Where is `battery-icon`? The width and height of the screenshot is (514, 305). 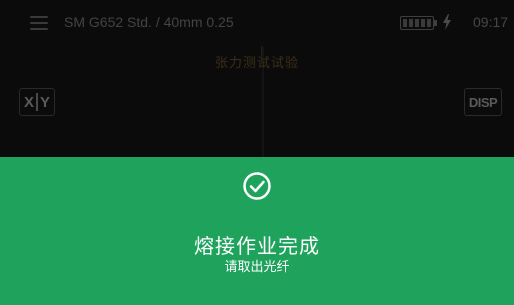 battery-icon is located at coordinates (417, 23).